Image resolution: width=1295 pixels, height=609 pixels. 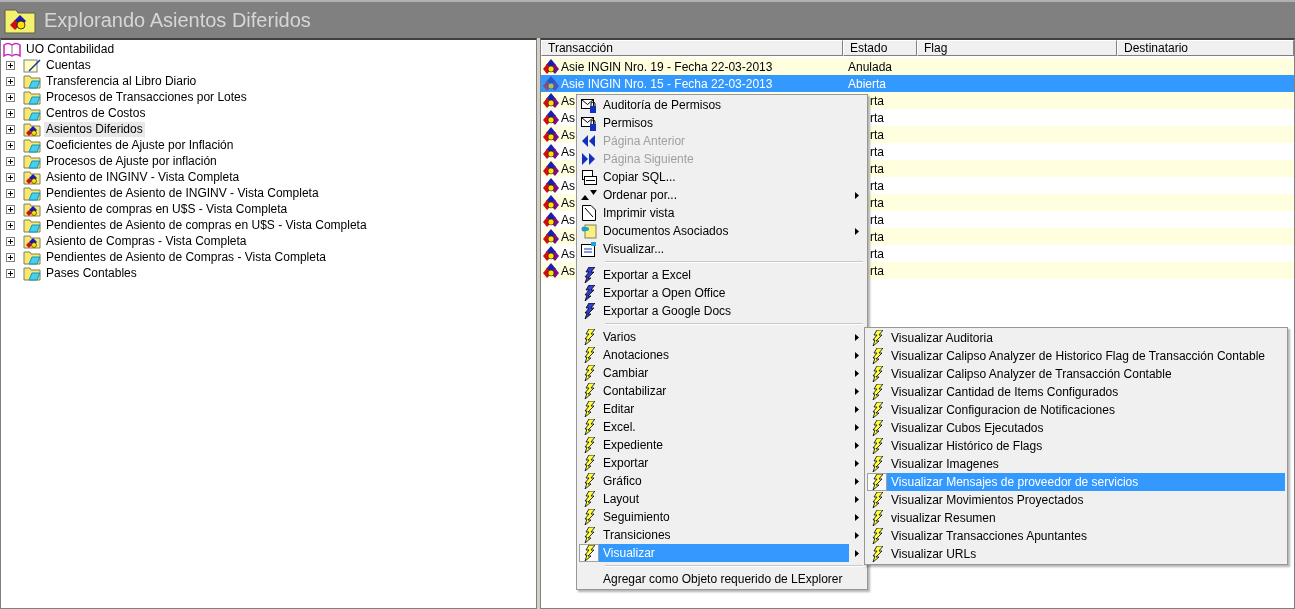 What do you see at coordinates (1086, 536) in the screenshot?
I see `menu-item: Visualizar Transacciones Apuntantes` at bounding box center [1086, 536].